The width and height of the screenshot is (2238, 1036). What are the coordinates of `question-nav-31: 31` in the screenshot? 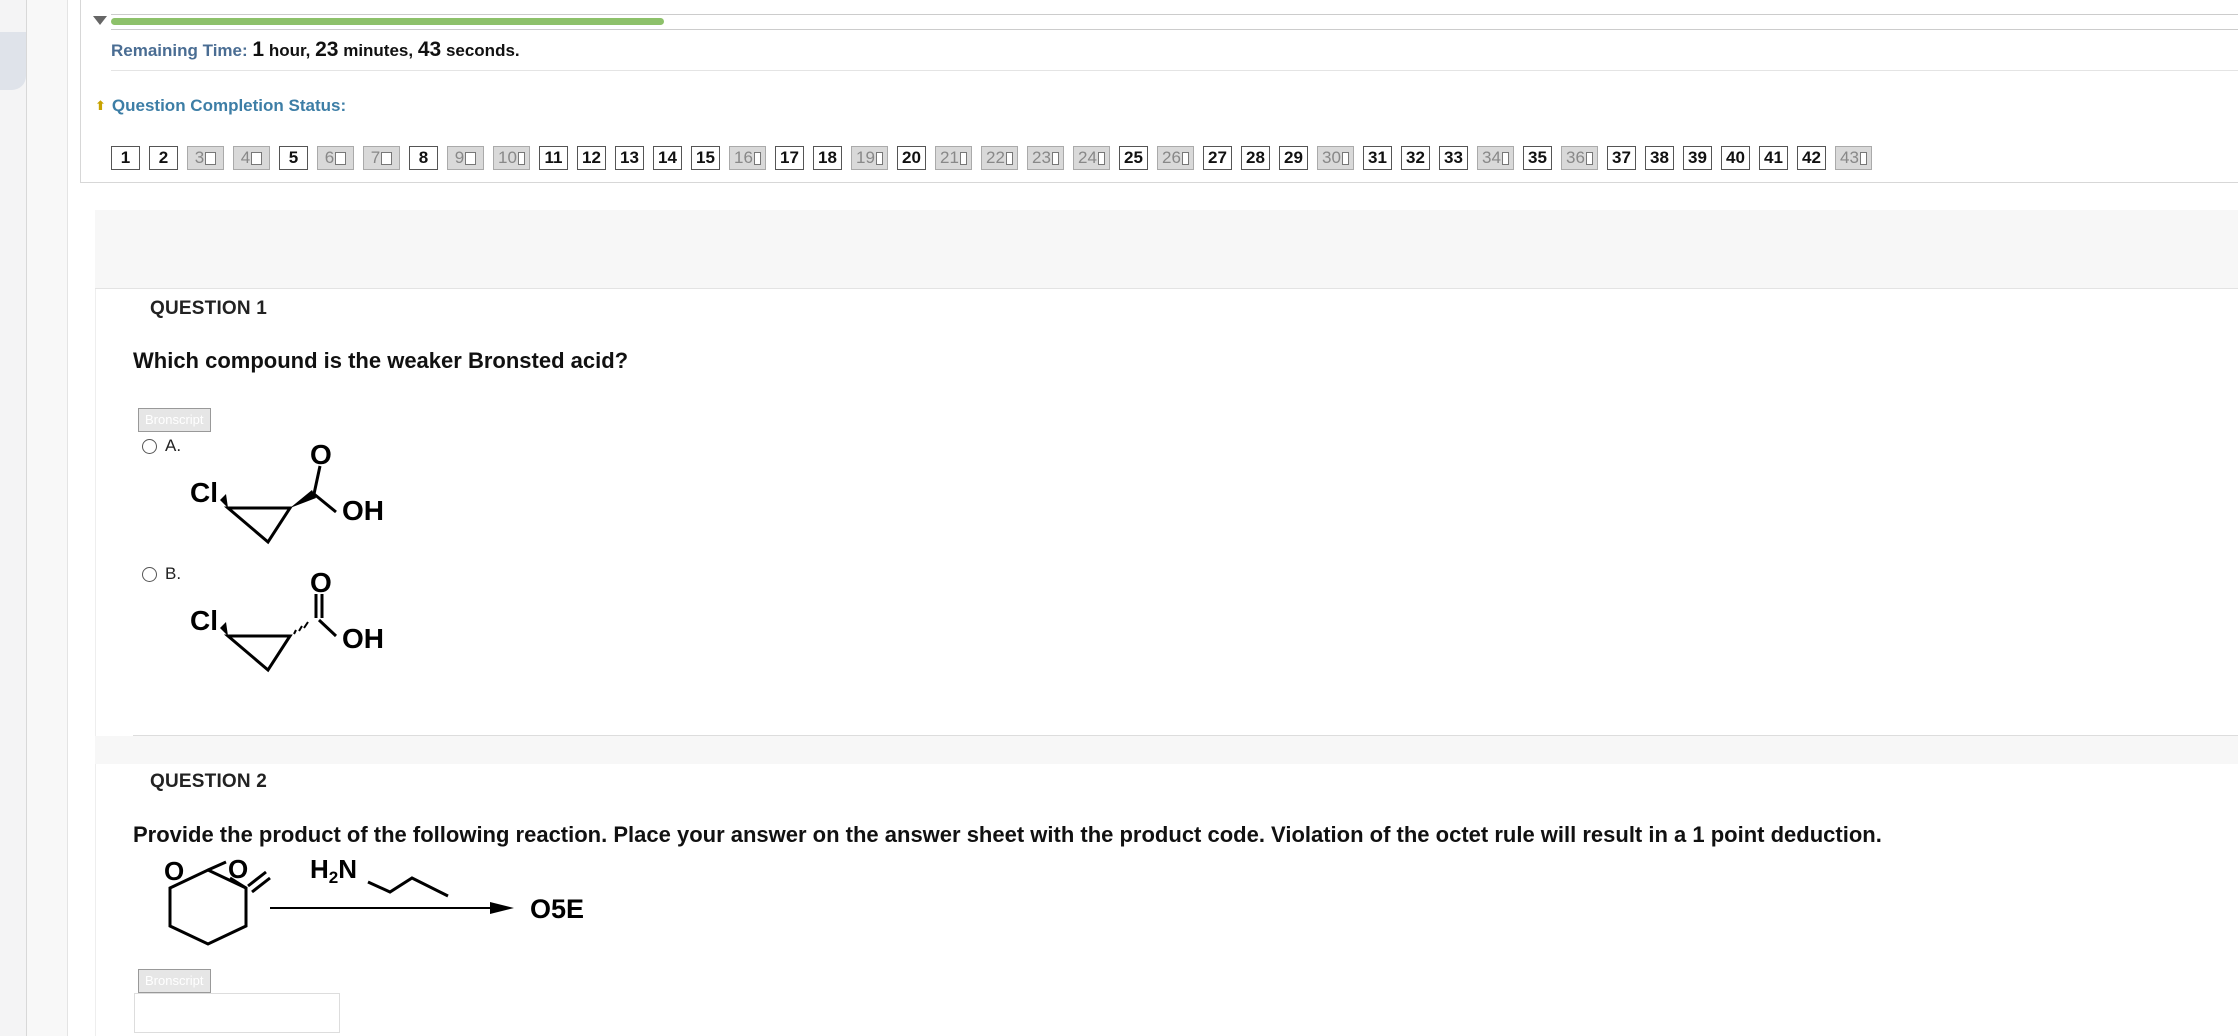 It's located at (1377, 158).